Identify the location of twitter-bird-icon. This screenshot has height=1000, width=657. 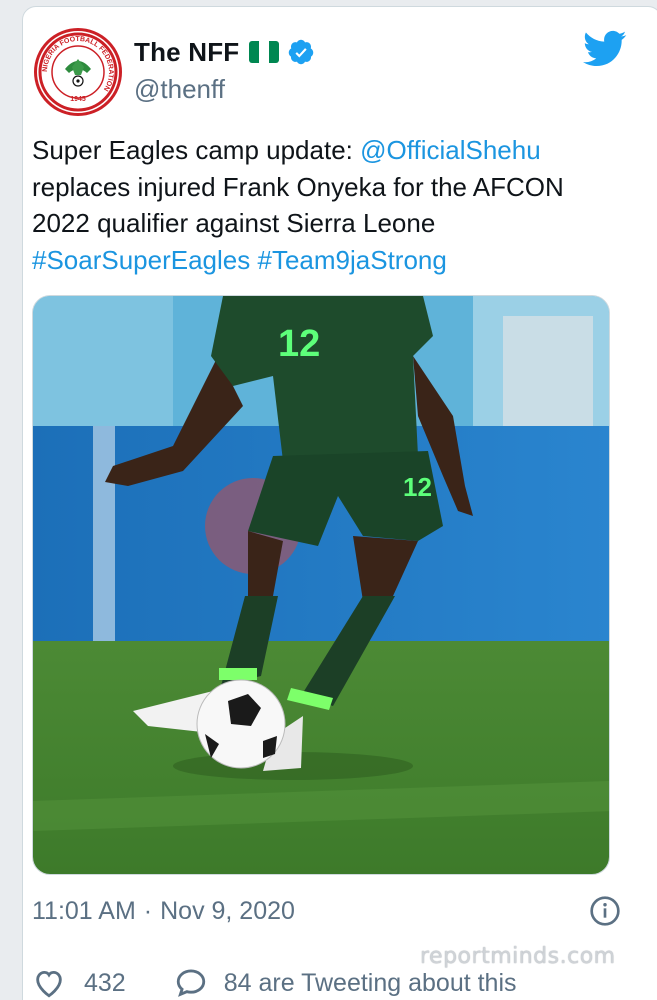
(605, 49).